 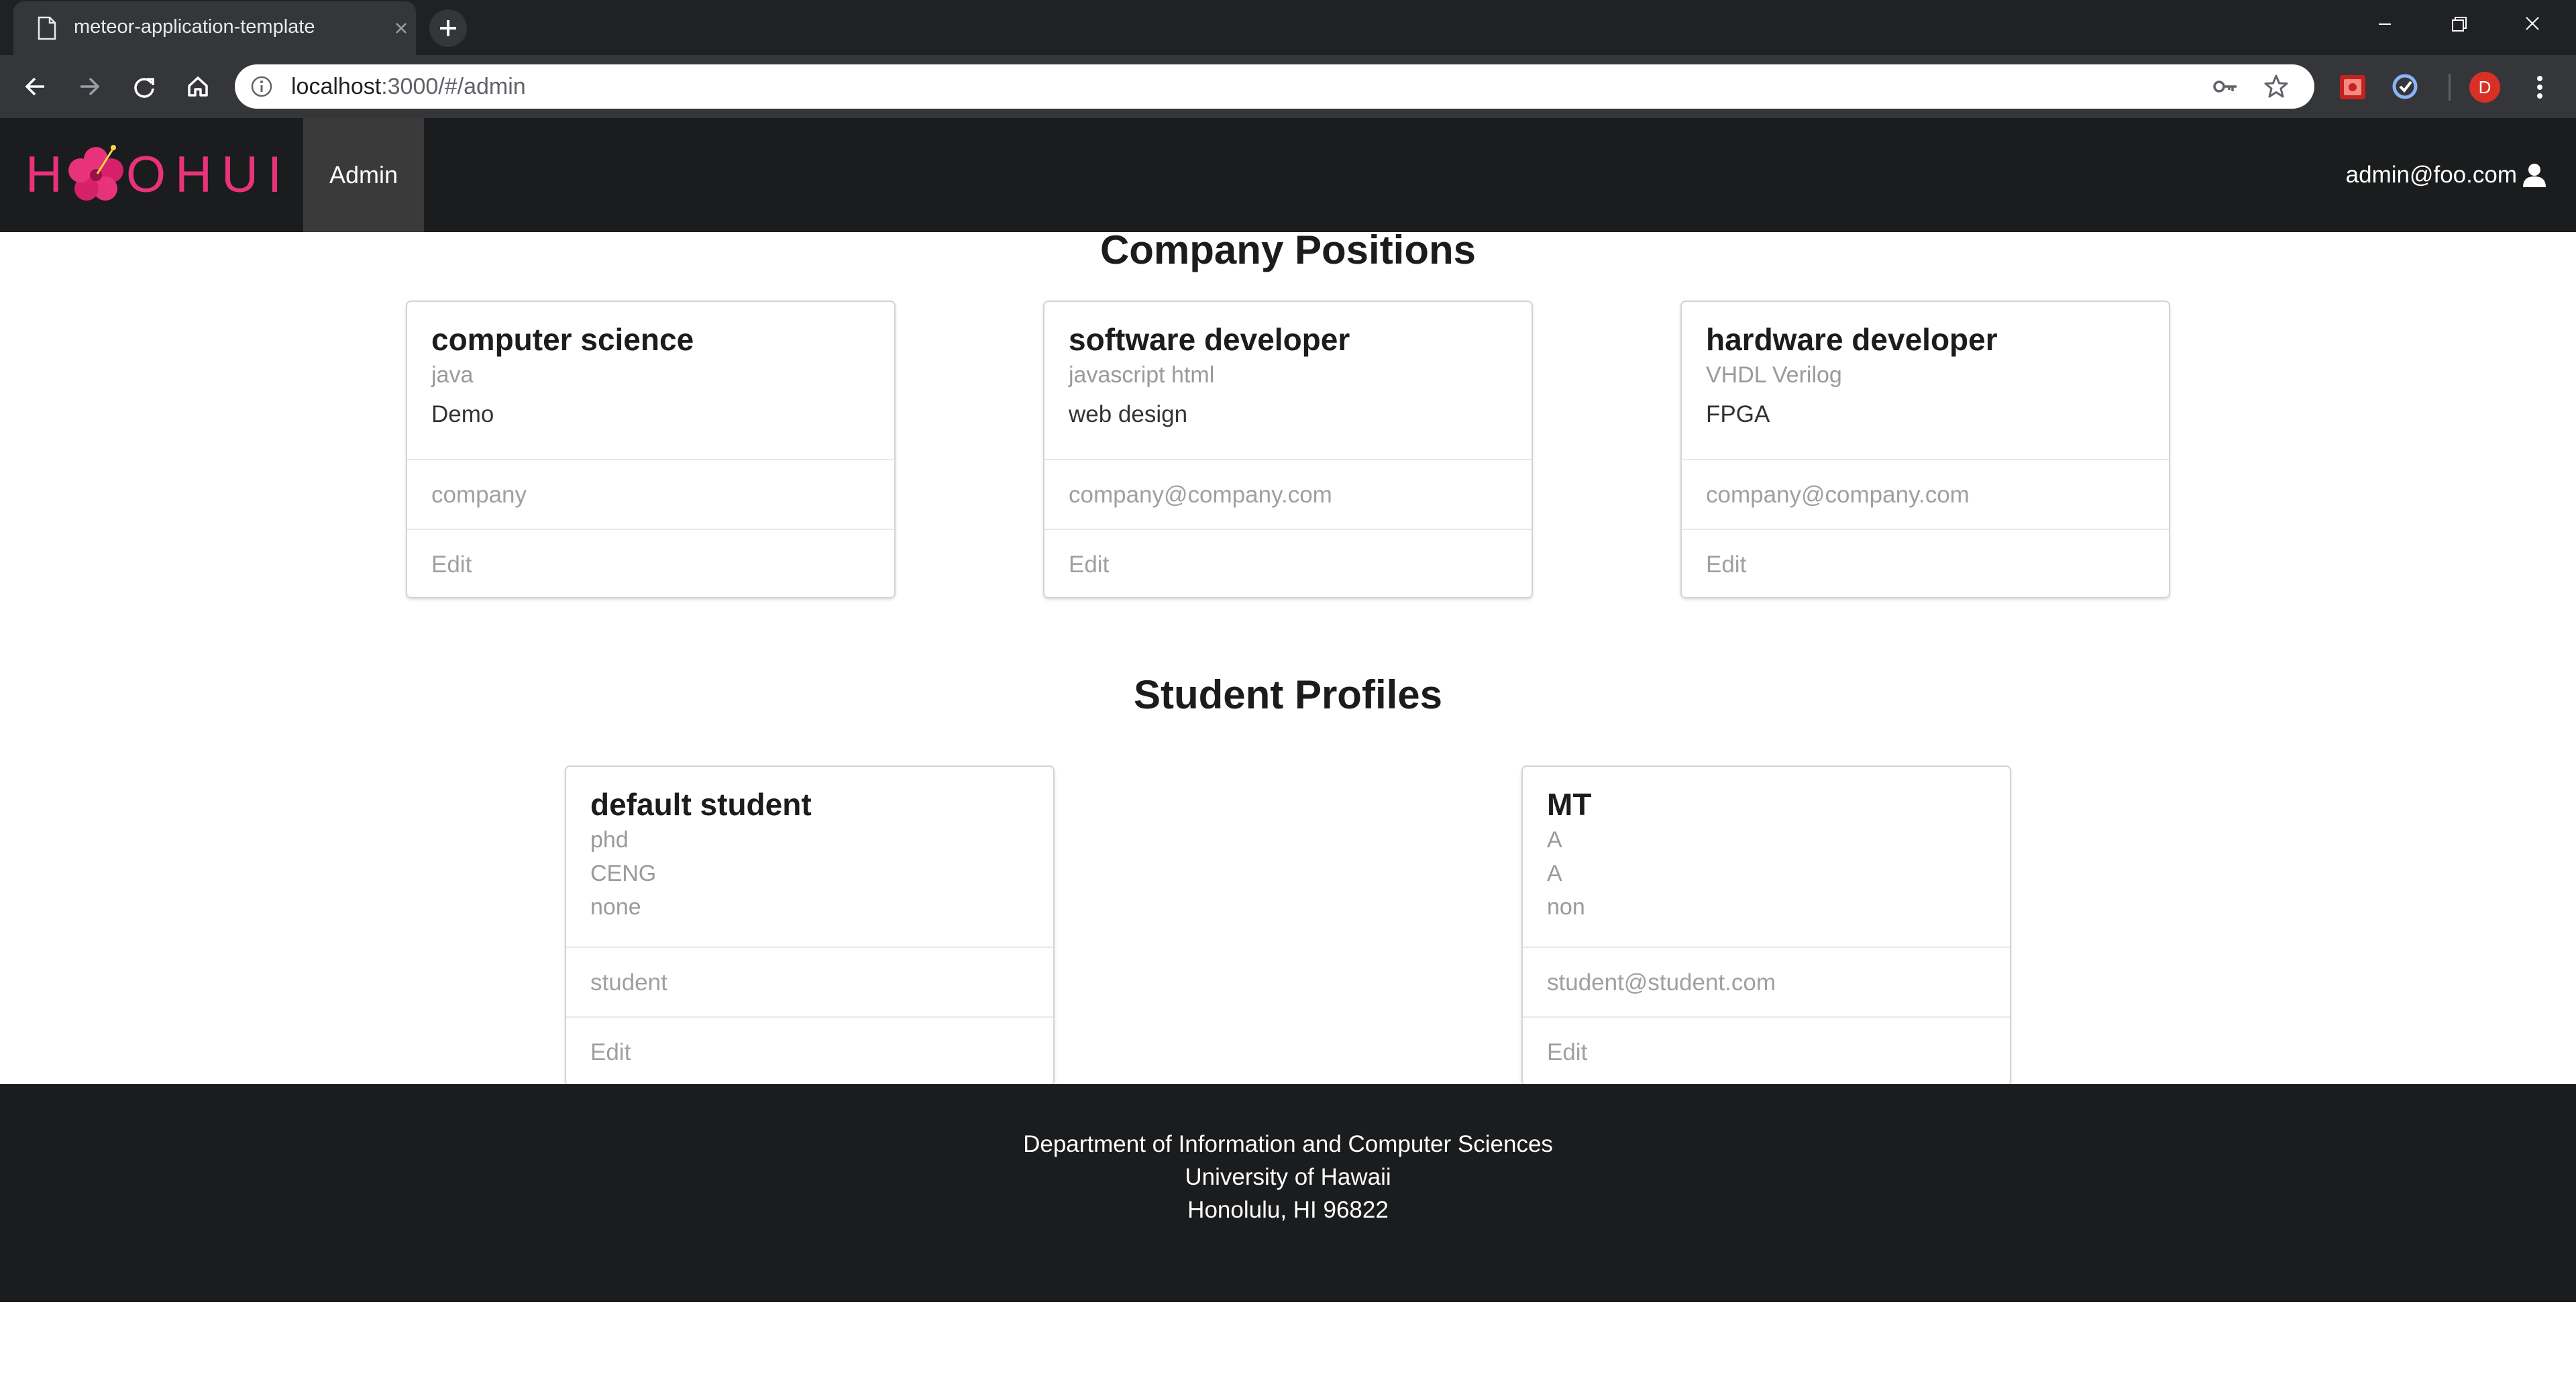 I want to click on students-heading: Student Profiles, so click(x=1288, y=694).